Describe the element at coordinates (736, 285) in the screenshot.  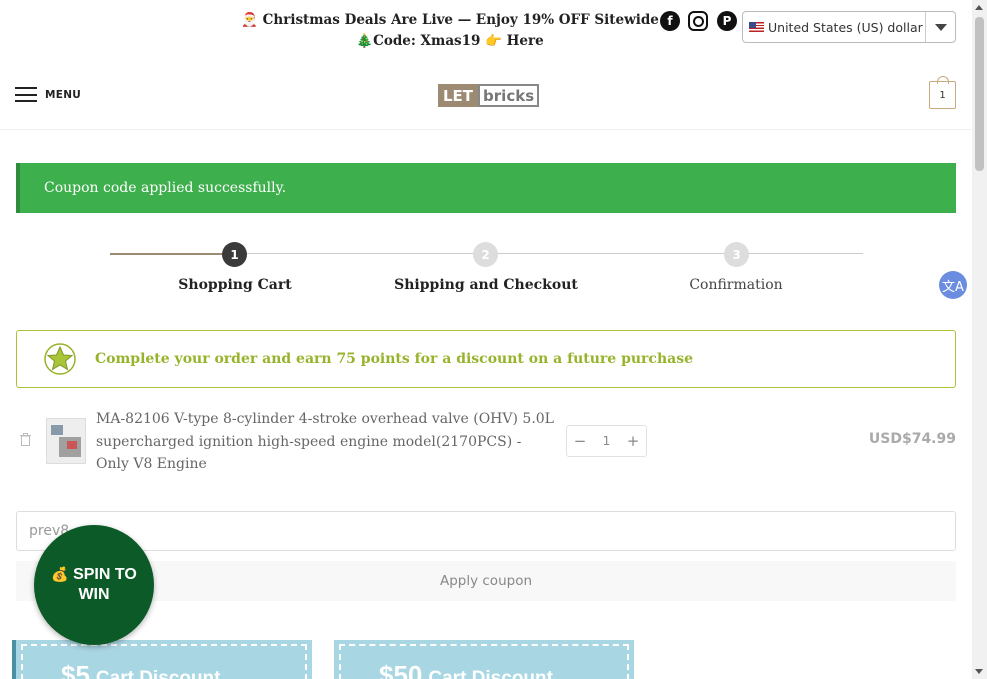
I see `step-3-label: Confirmation` at that location.